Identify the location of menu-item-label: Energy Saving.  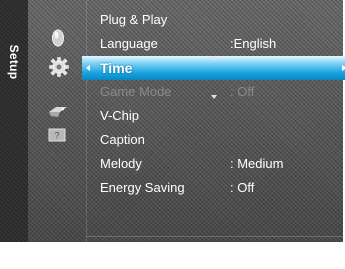
(142, 187).